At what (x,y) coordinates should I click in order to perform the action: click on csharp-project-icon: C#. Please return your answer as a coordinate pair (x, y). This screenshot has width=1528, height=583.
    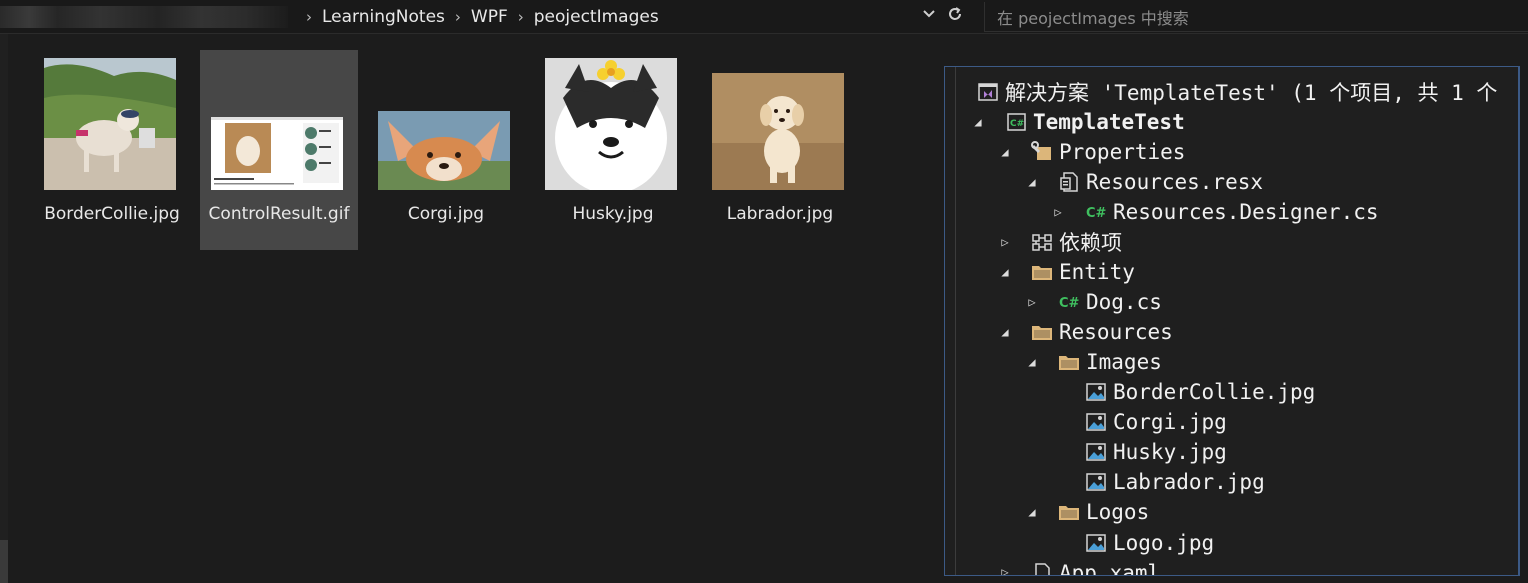
    Looking at the image, I should click on (1016, 122).